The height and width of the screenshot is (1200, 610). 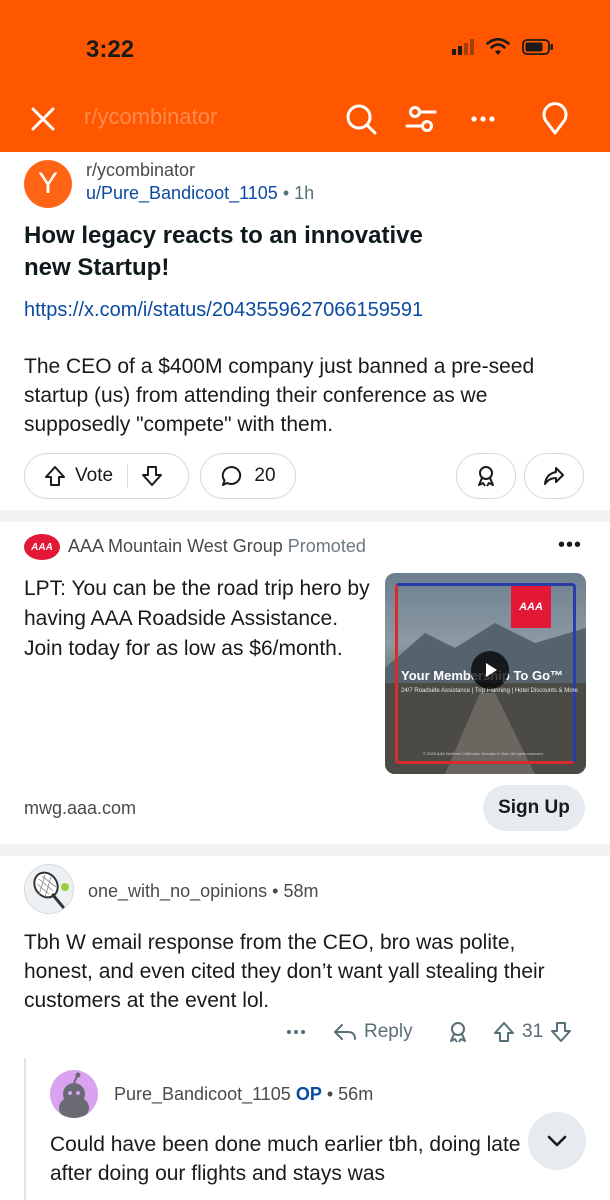 I want to click on commenter-avatar, so click(x=49, y=889).